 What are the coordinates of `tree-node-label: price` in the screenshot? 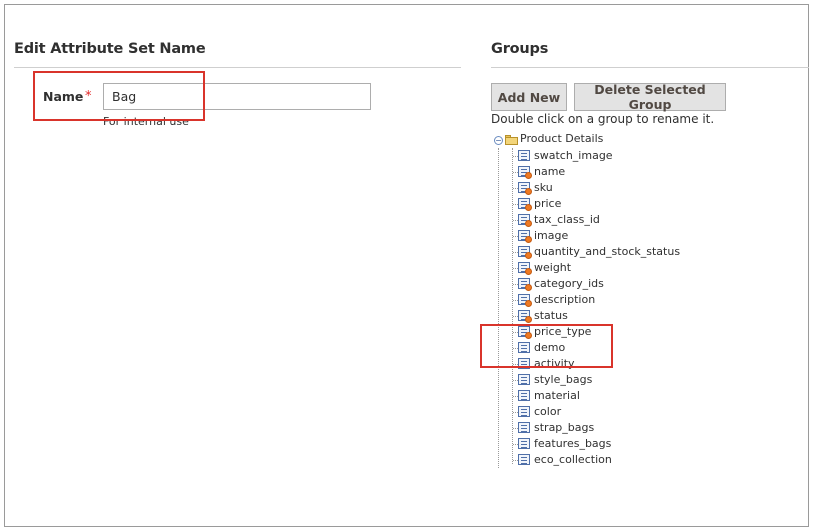 It's located at (548, 203).